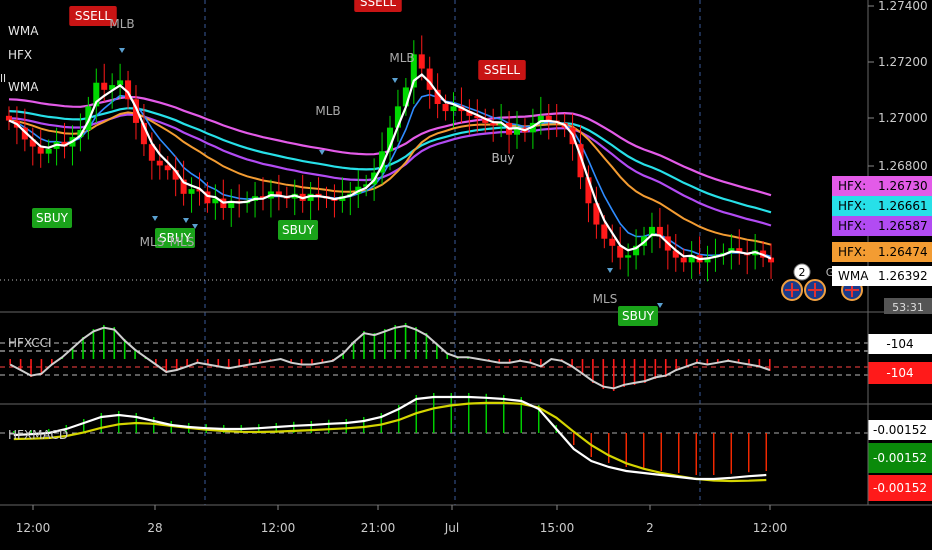 The image size is (932, 550). Describe the element at coordinates (900, 458) in the screenshot. I see `macd-scale-2: -0.00152` at that location.